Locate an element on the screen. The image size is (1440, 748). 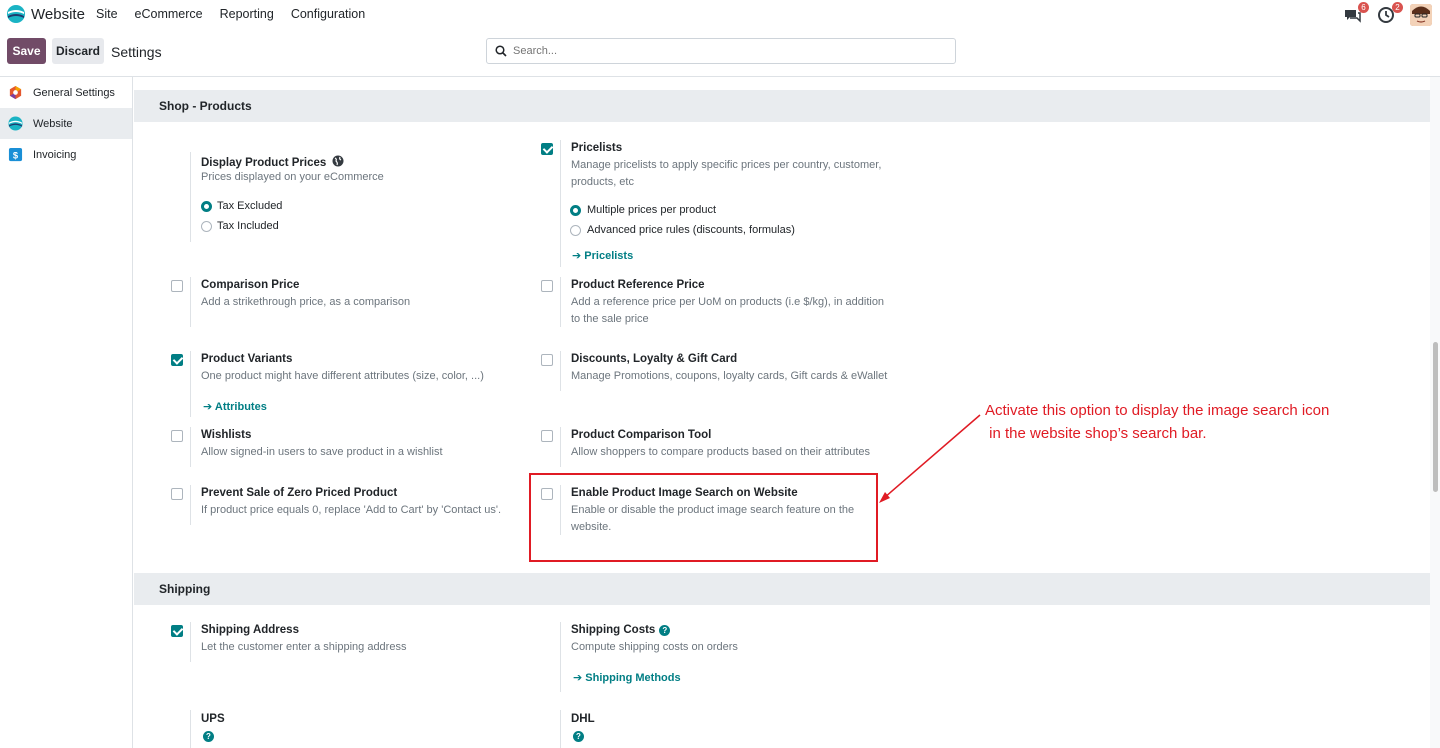
discounts-checkbox is located at coordinates (547, 360).